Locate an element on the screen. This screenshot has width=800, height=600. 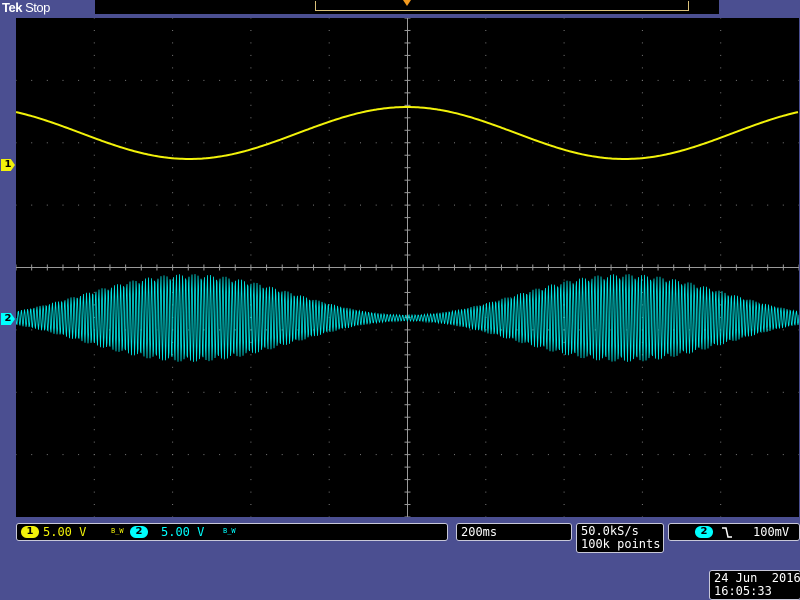
status-label: Tek Stop is located at coordinates (26, 8).